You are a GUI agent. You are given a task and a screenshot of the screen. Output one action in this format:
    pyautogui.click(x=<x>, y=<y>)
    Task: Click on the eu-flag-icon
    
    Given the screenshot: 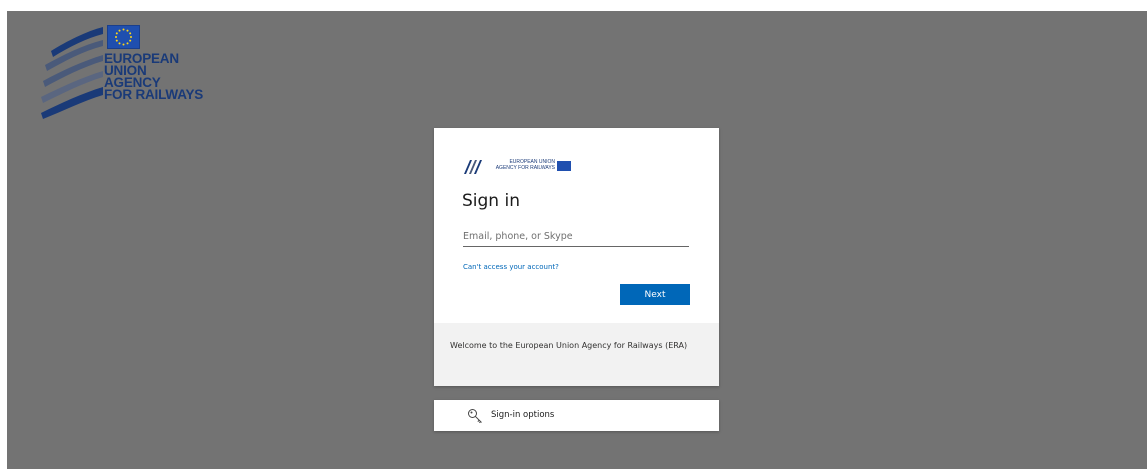 What is the action you would take?
    pyautogui.click(x=123, y=37)
    